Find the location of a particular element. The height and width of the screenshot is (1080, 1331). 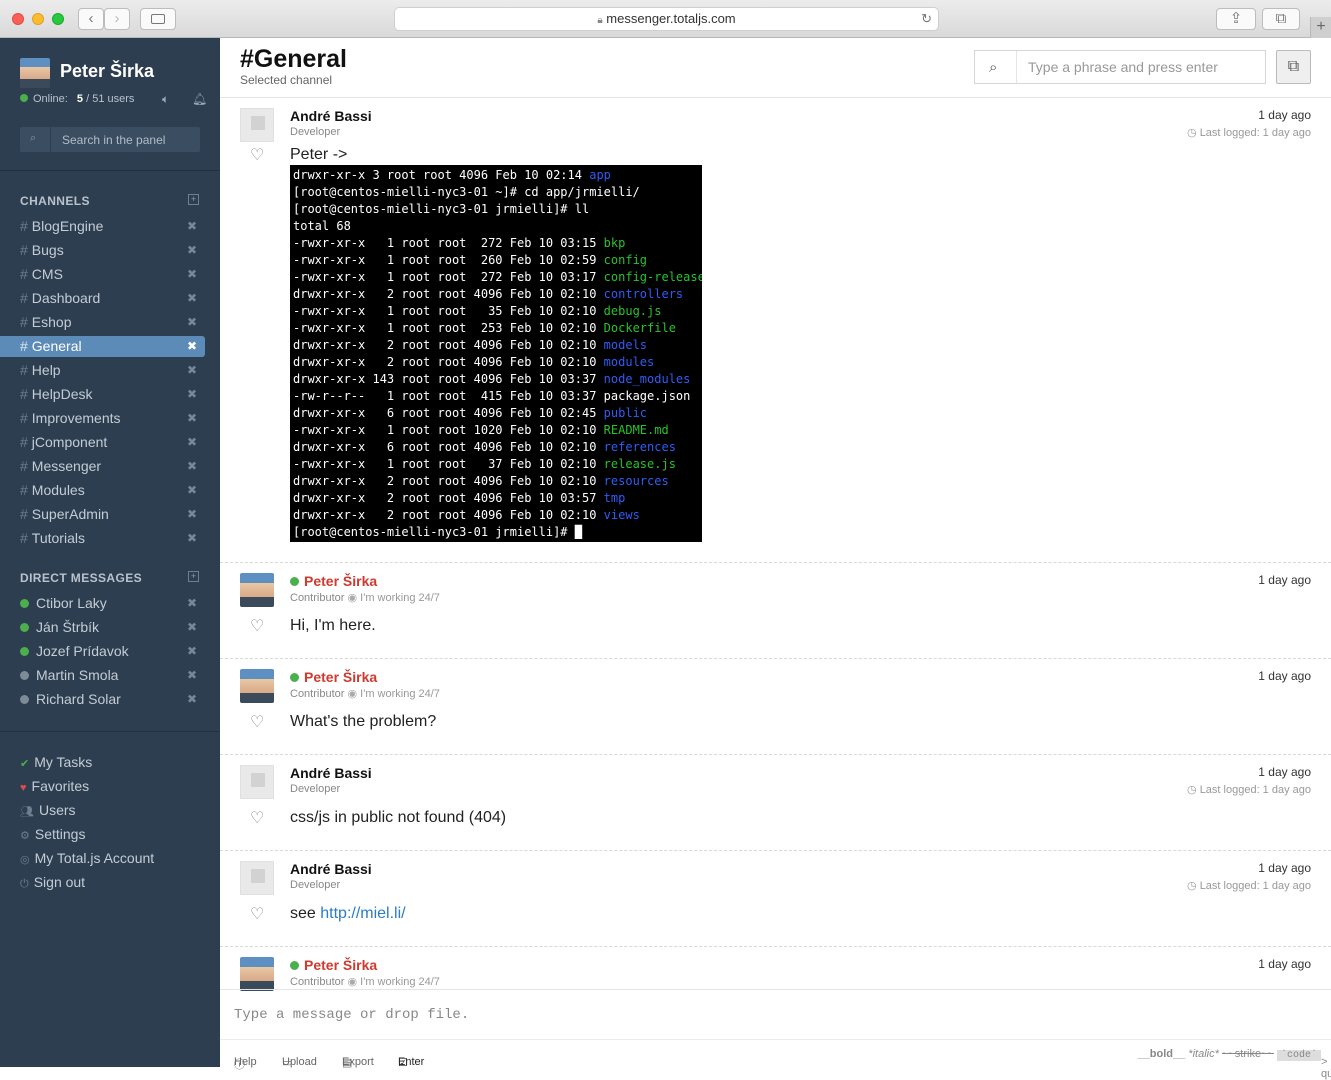

copy-button: ⧉ is located at coordinates (1293, 67).